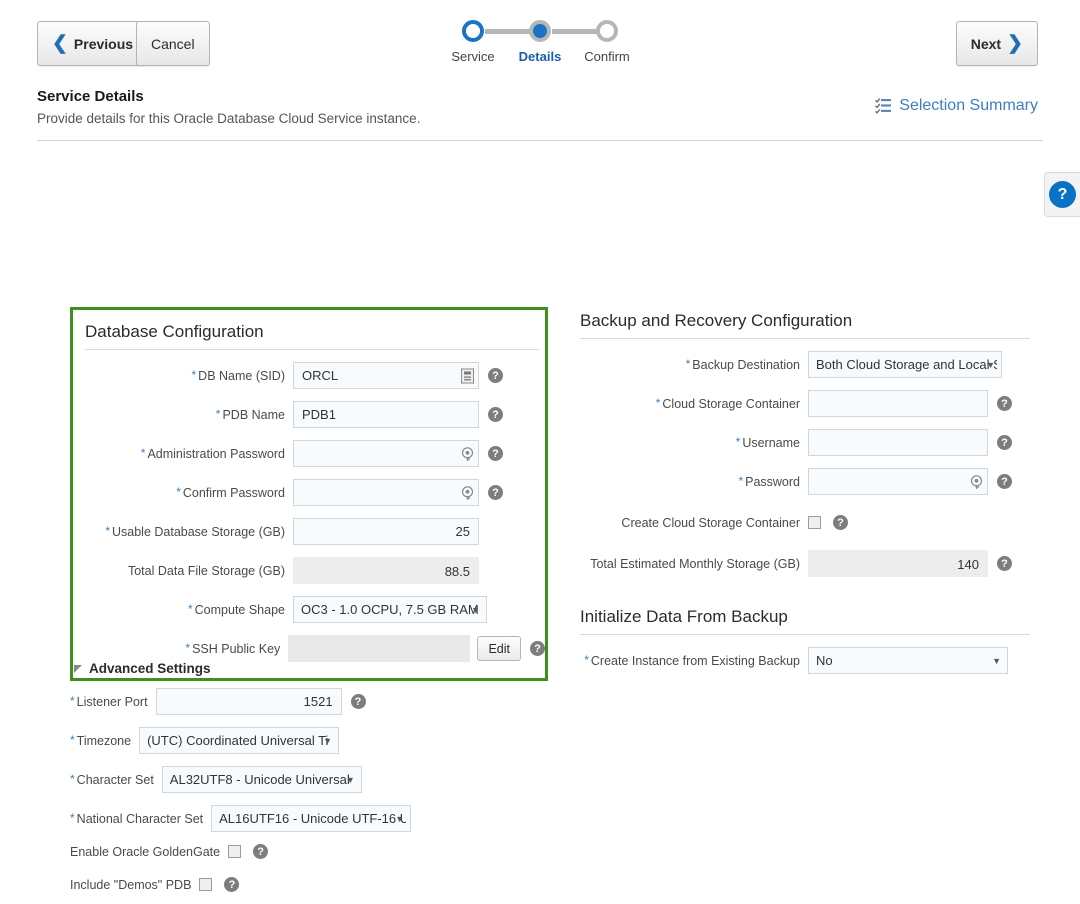  What do you see at coordinates (956, 106) in the screenshot?
I see `selection-summary-link: Selection Summary` at bounding box center [956, 106].